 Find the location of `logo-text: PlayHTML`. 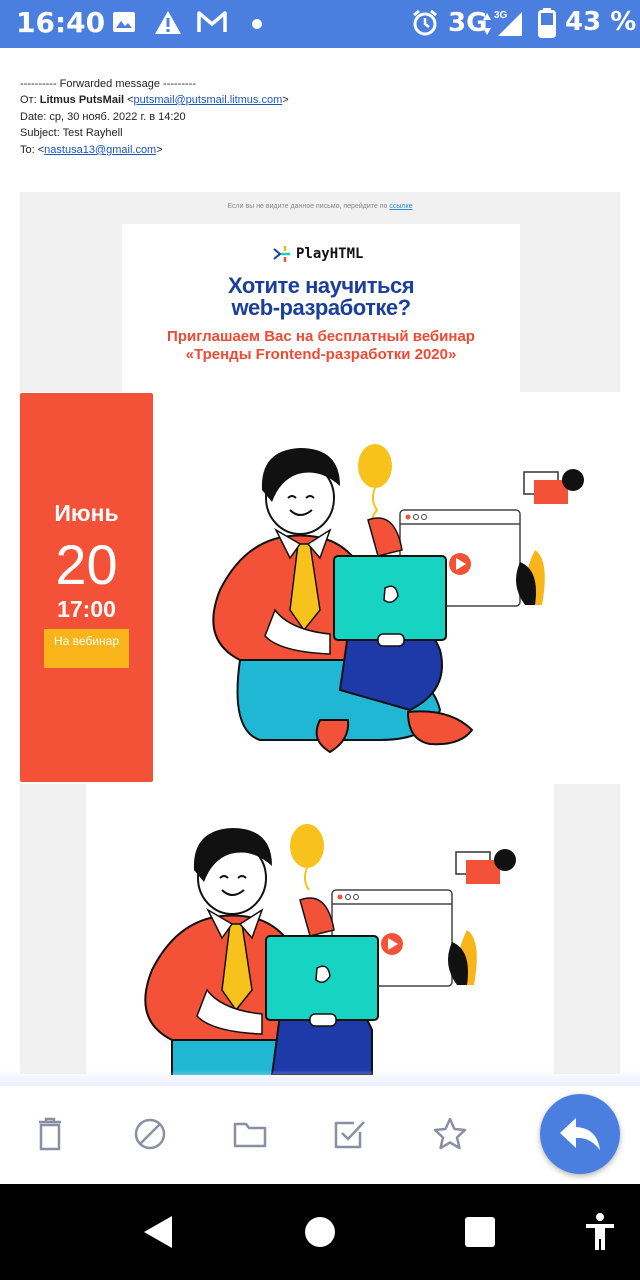

logo-text: PlayHTML is located at coordinates (330, 254).